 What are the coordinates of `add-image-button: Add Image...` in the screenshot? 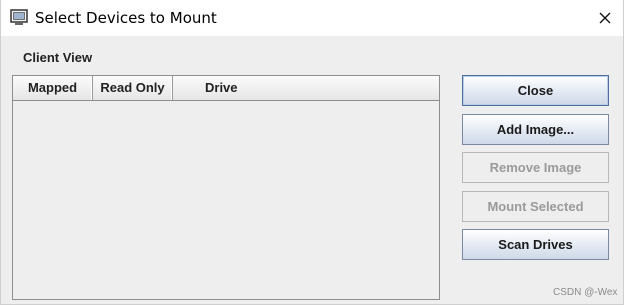 It's located at (535, 129).